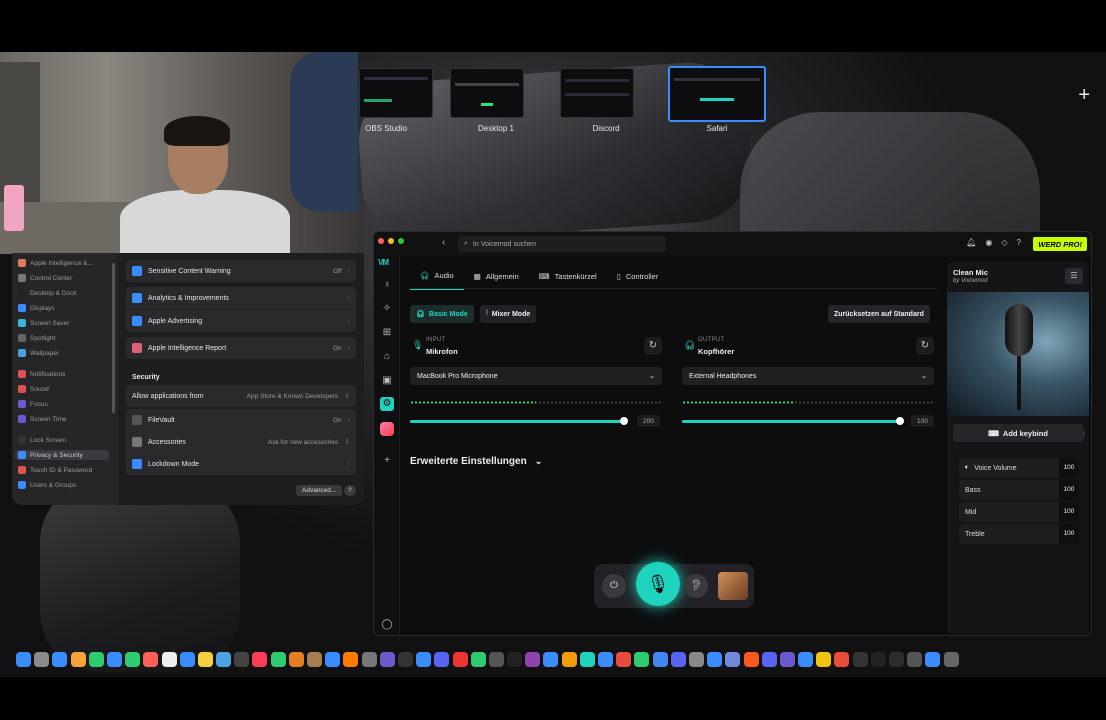 The width and height of the screenshot is (1106, 720). I want to click on output-refresh-button: ↻, so click(925, 346).